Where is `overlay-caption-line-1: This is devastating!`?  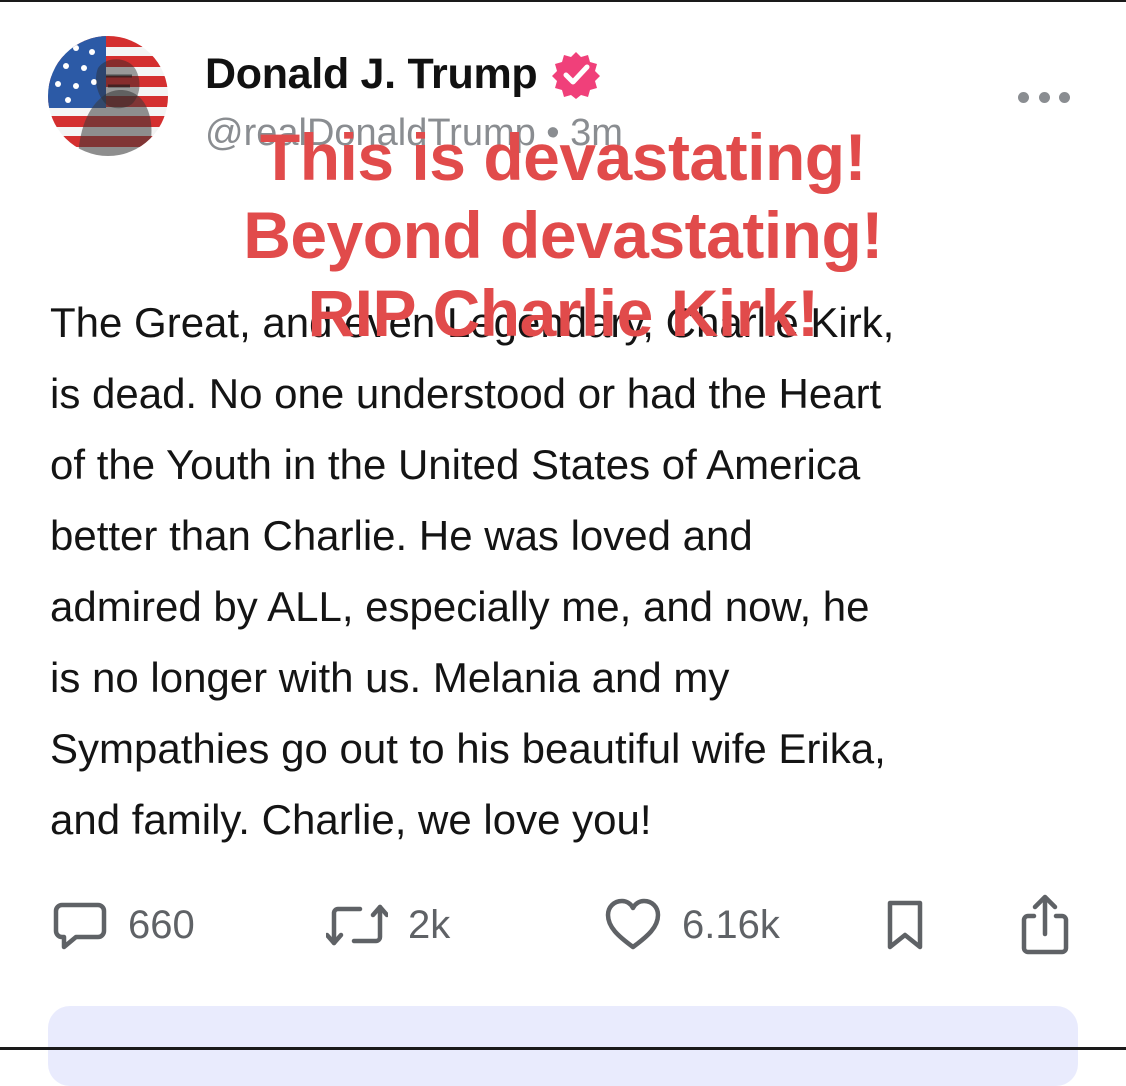 overlay-caption-line-1: This is devastating! is located at coordinates (563, 157).